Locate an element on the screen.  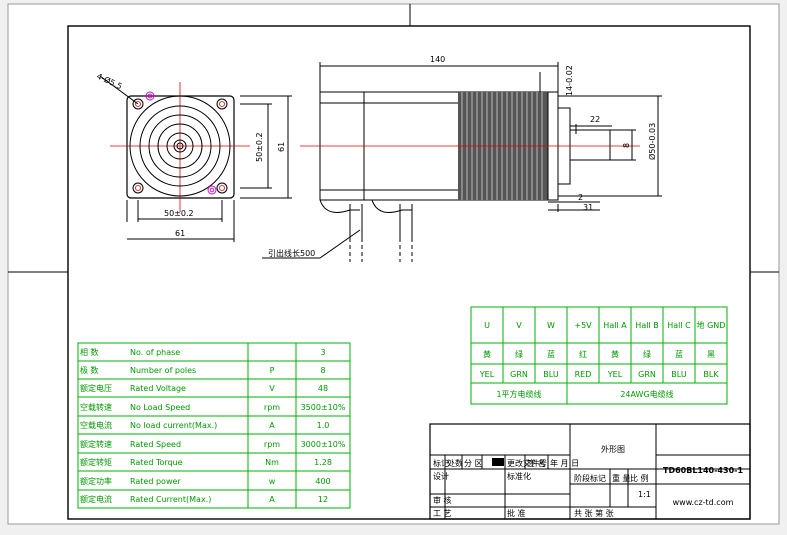
wiring-header-hall-a: Hall A is located at coordinates (615, 325).